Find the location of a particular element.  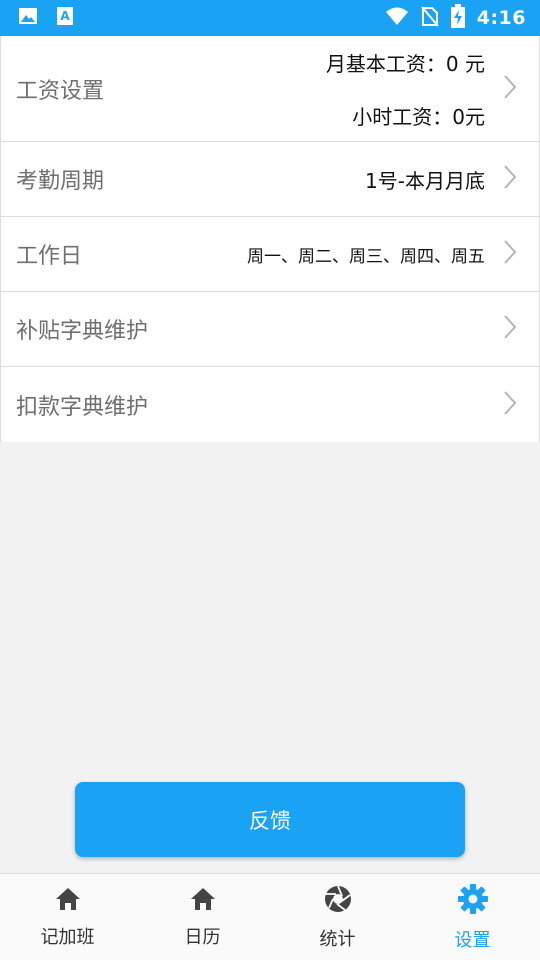

allowance-dictionary-row: 补贴字典维护 is located at coordinates (270, 329).